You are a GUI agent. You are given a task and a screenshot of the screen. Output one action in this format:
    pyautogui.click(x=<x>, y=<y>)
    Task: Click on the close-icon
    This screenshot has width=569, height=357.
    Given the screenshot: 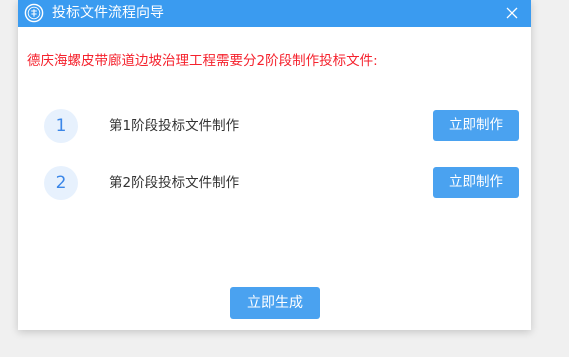 What is the action you would take?
    pyautogui.click(x=512, y=13)
    